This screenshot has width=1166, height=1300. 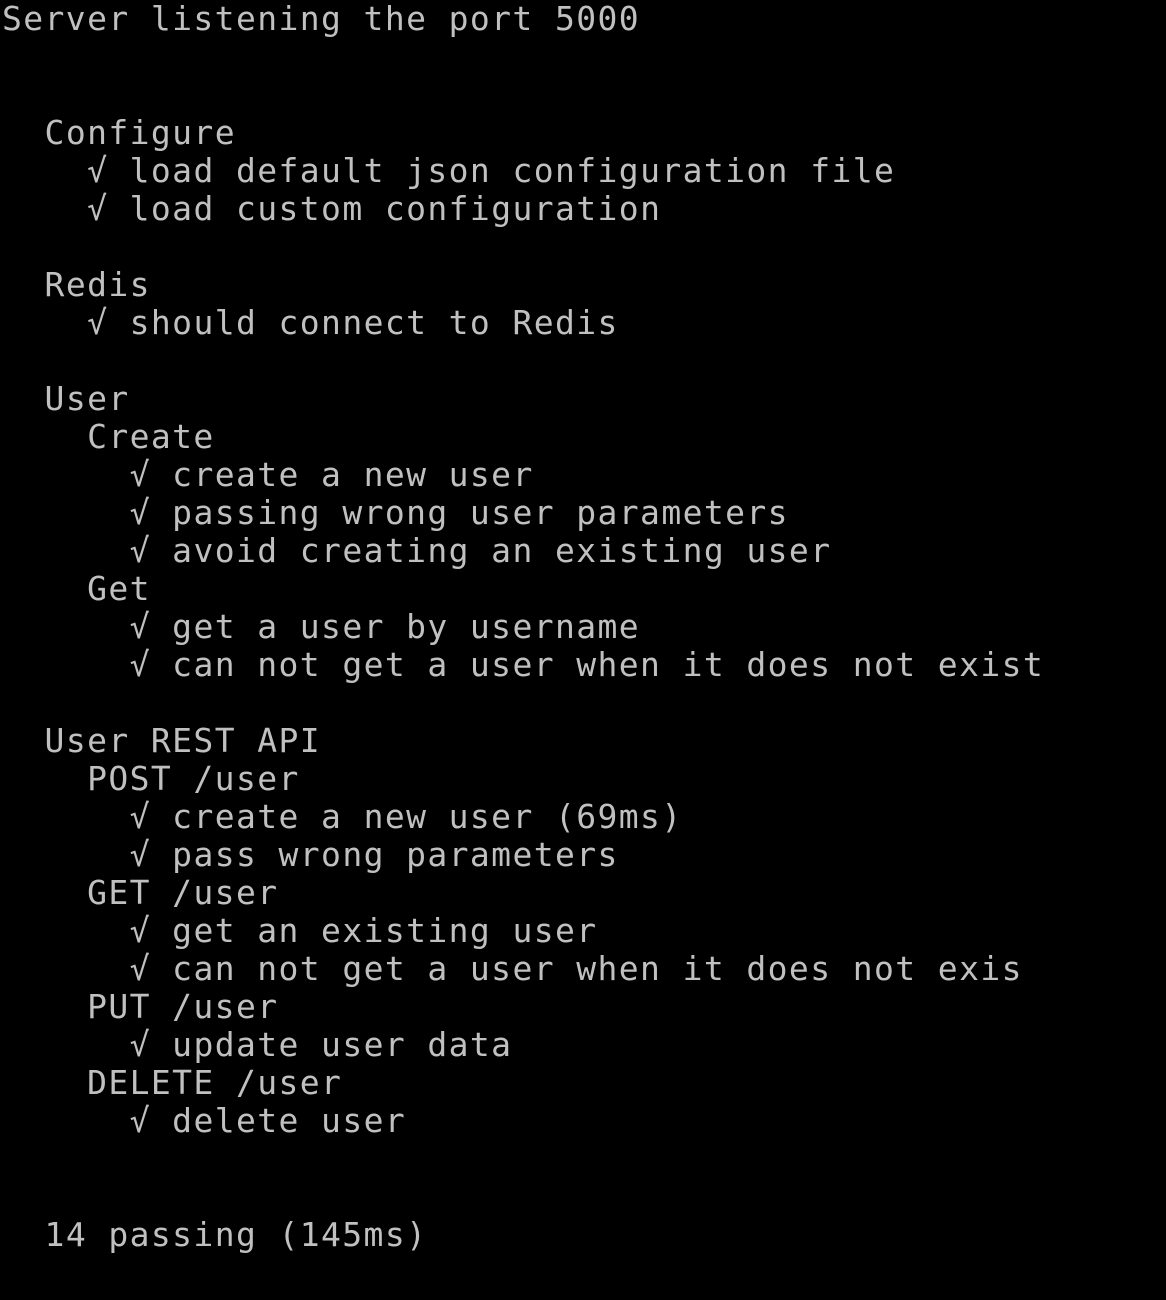 I want to click on test-title: avoid creating an existing user, so click(x=502, y=550).